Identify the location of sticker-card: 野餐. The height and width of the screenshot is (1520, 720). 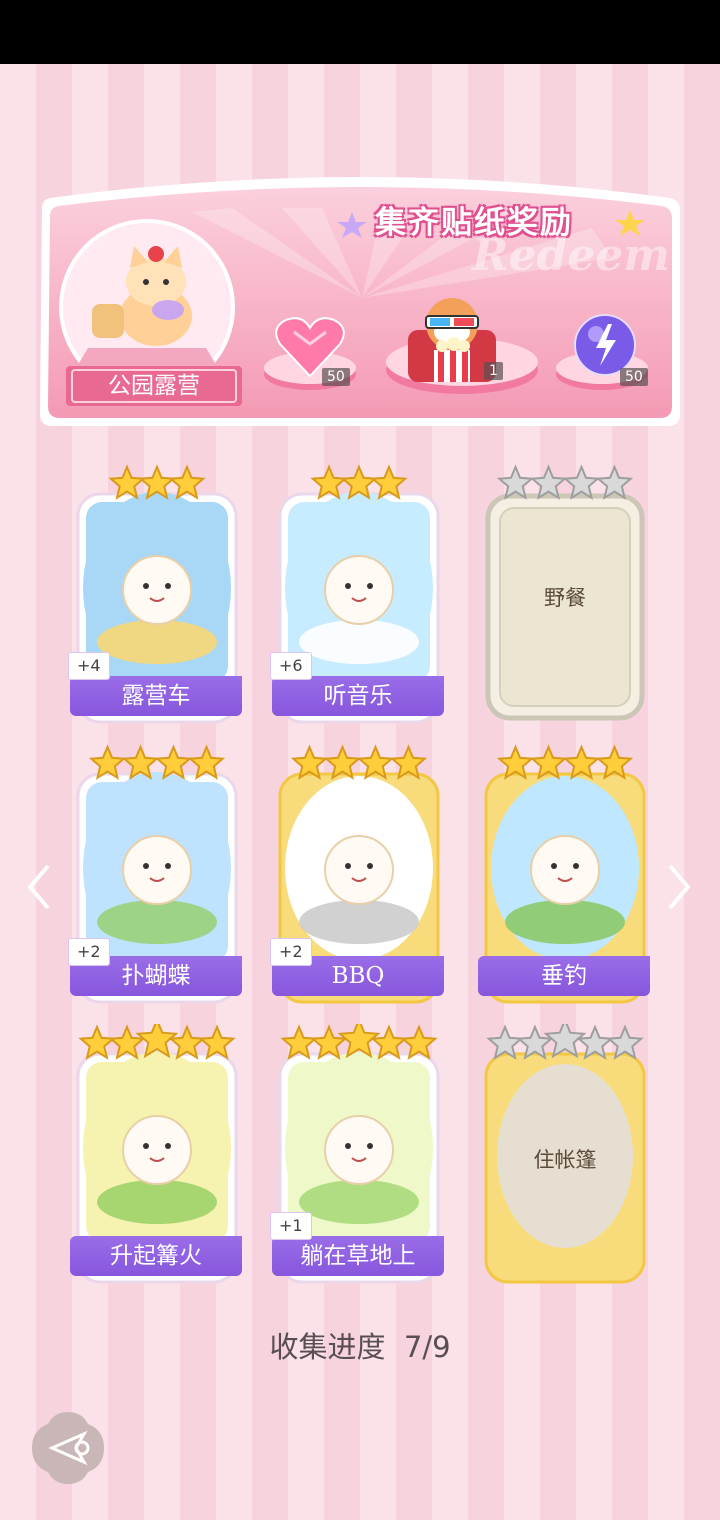
(565, 594).